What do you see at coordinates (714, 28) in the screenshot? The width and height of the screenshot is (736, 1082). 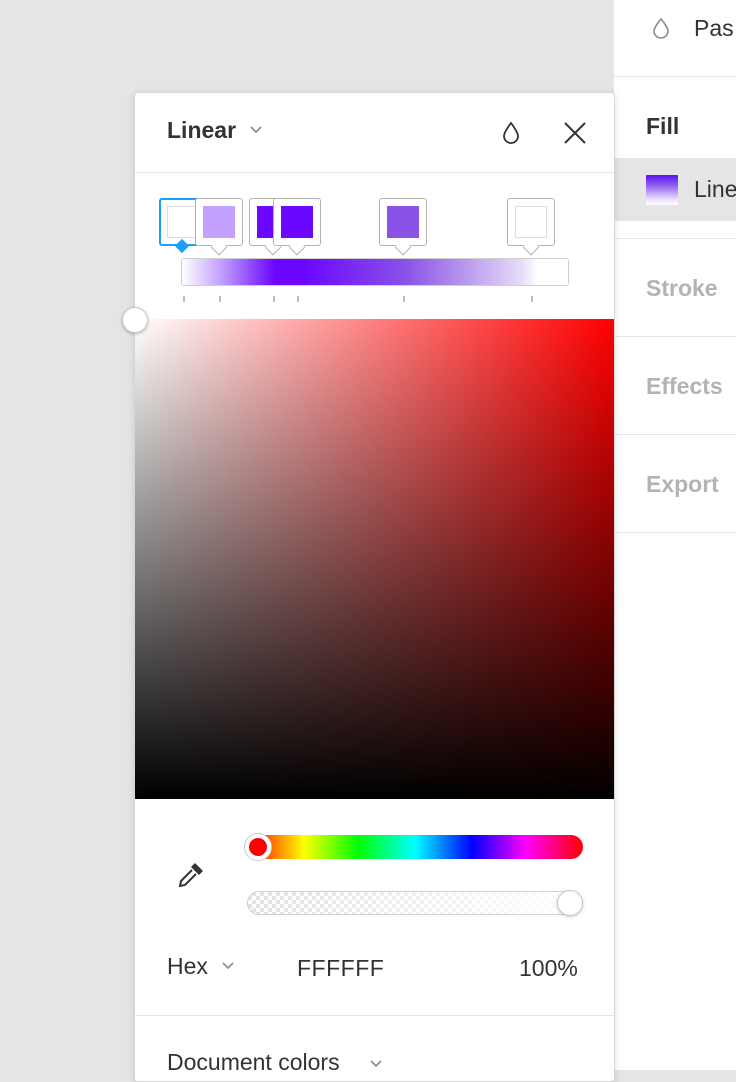 I see `blend-mode-label: Pas` at bounding box center [714, 28].